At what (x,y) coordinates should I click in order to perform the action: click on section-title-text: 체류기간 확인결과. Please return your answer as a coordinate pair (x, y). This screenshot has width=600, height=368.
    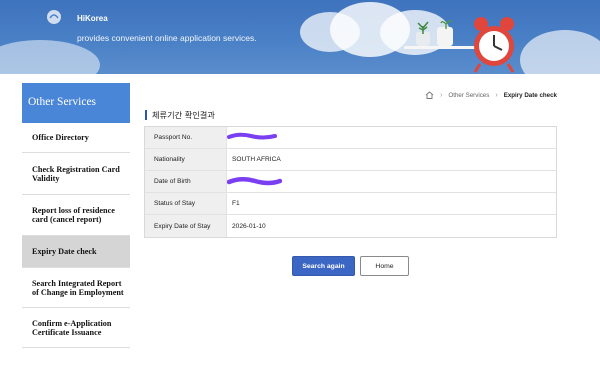
    Looking at the image, I should click on (183, 115).